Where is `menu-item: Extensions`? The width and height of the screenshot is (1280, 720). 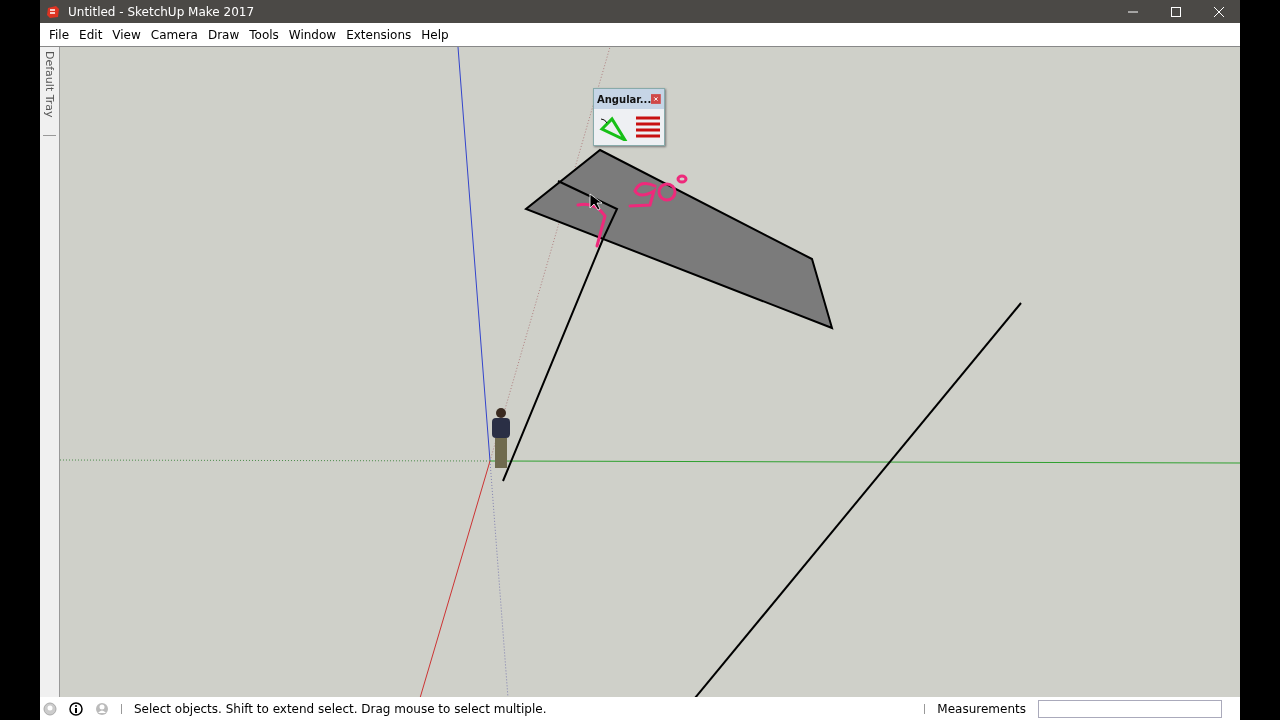 menu-item: Extensions is located at coordinates (379, 34).